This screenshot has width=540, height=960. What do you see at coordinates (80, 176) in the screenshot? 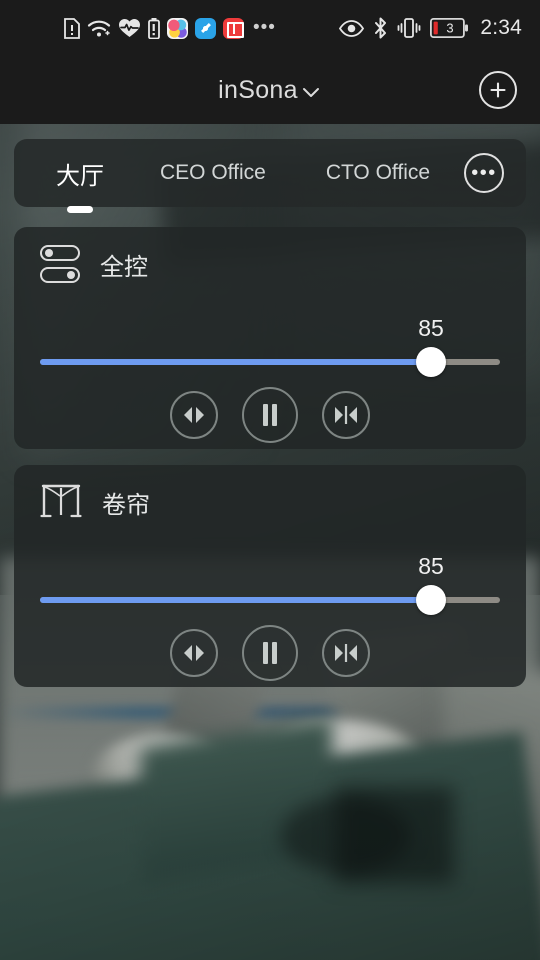
I see `tab-label: 大厅` at bounding box center [80, 176].